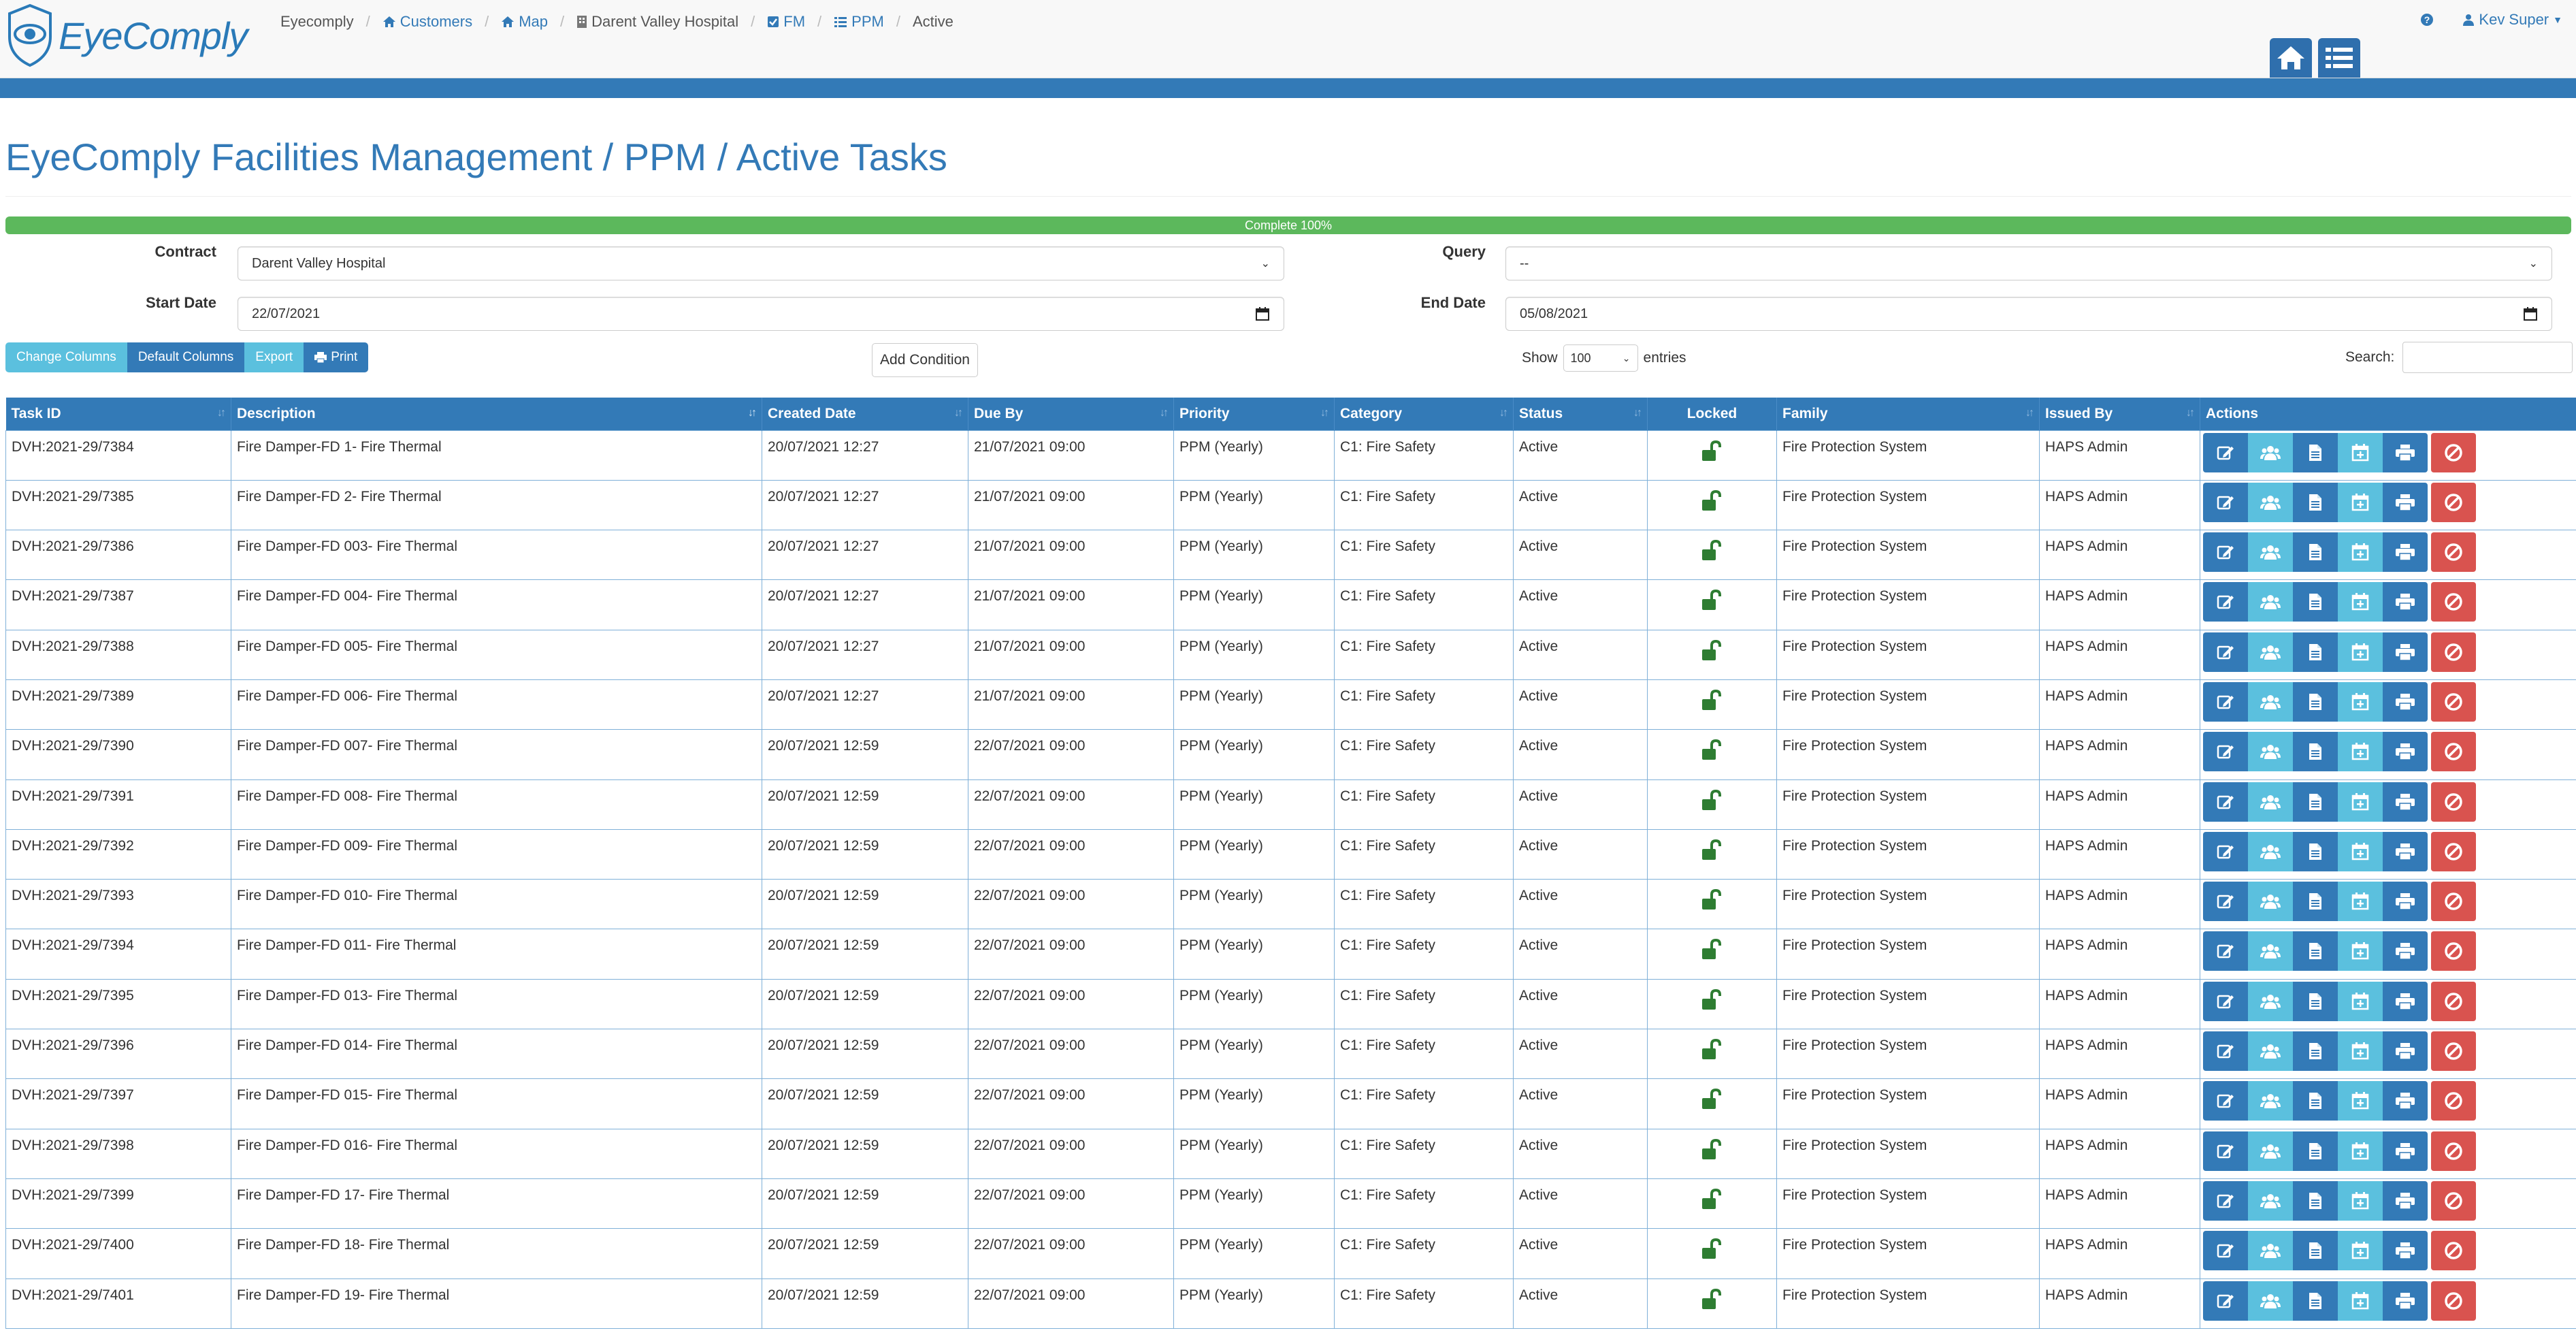  What do you see at coordinates (2487, 357) in the screenshot?
I see `search-input` at bounding box center [2487, 357].